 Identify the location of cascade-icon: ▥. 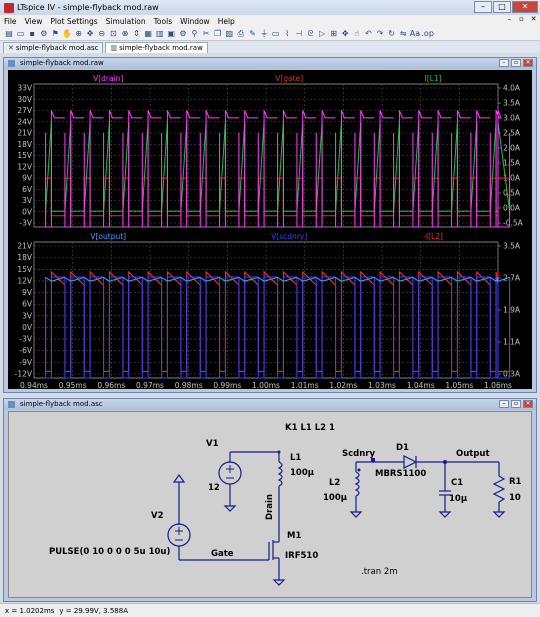
(160, 34).